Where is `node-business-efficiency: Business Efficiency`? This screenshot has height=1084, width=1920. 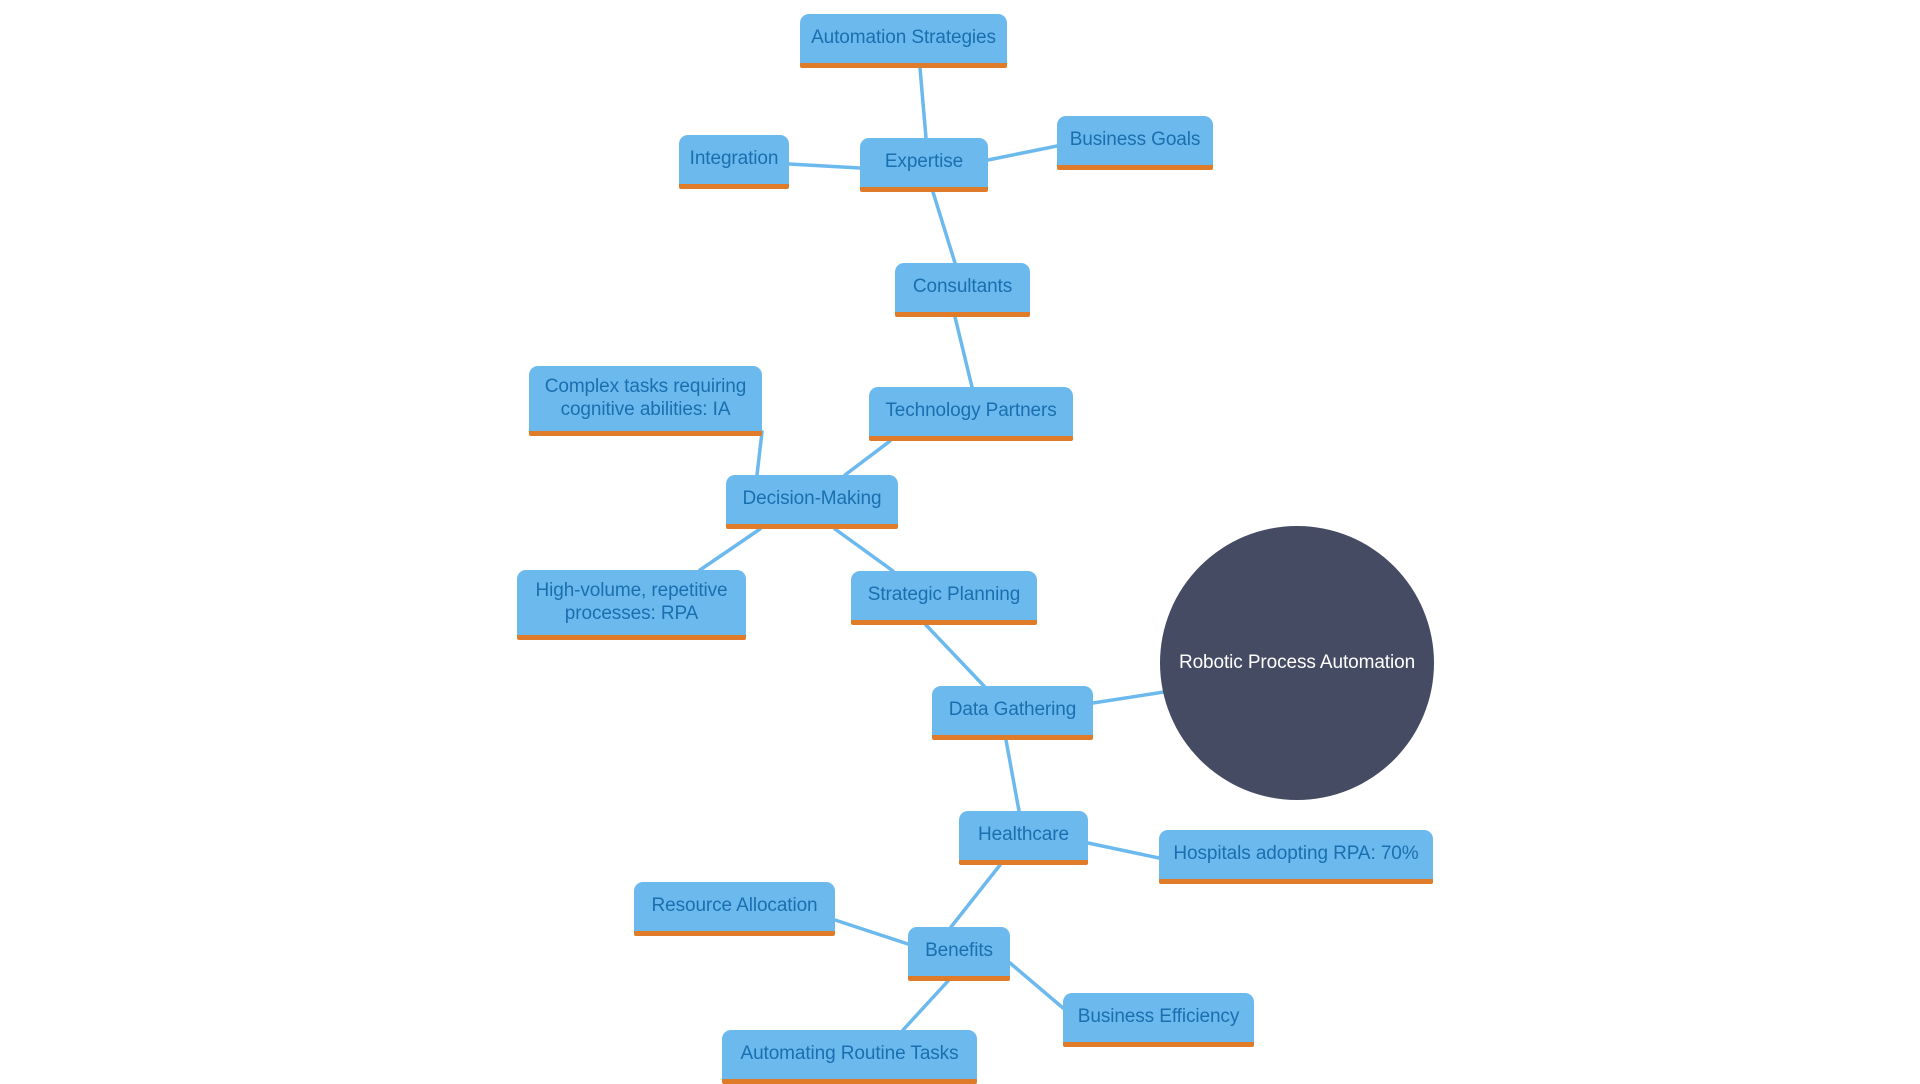 node-business-efficiency: Business Efficiency is located at coordinates (1158, 1020).